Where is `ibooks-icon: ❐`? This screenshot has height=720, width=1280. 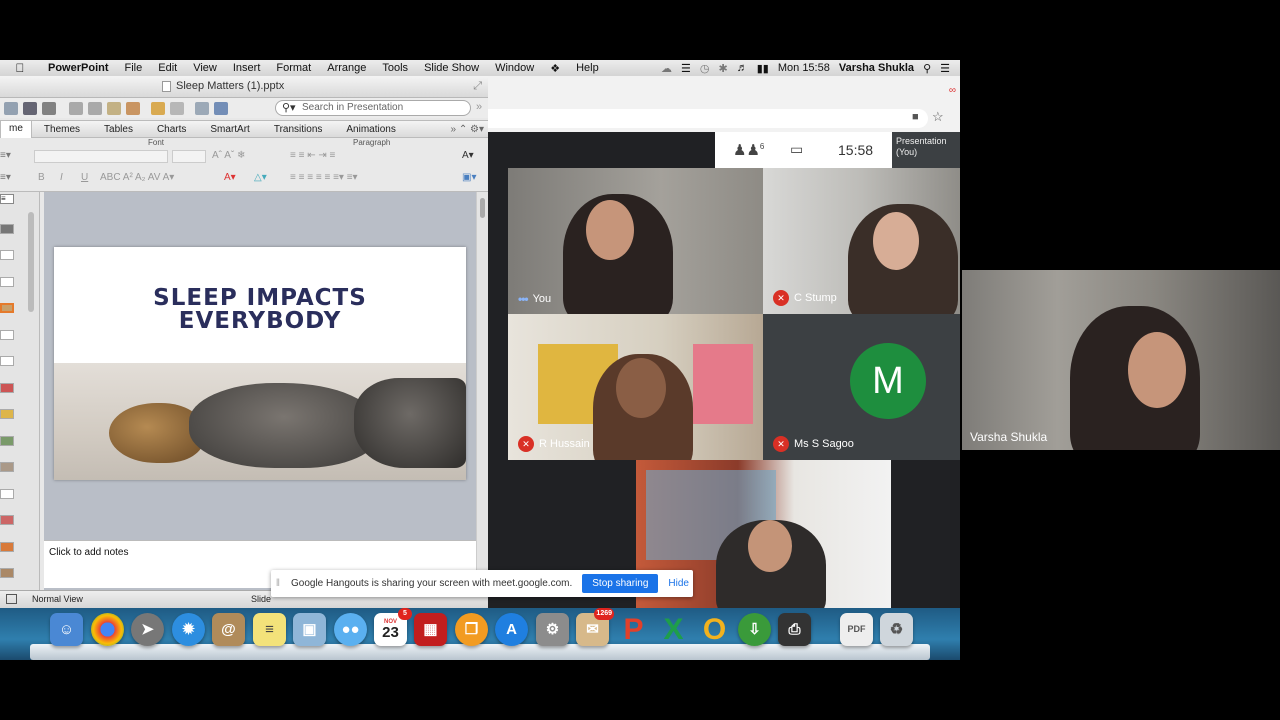 ibooks-icon: ❐ is located at coordinates (471, 629).